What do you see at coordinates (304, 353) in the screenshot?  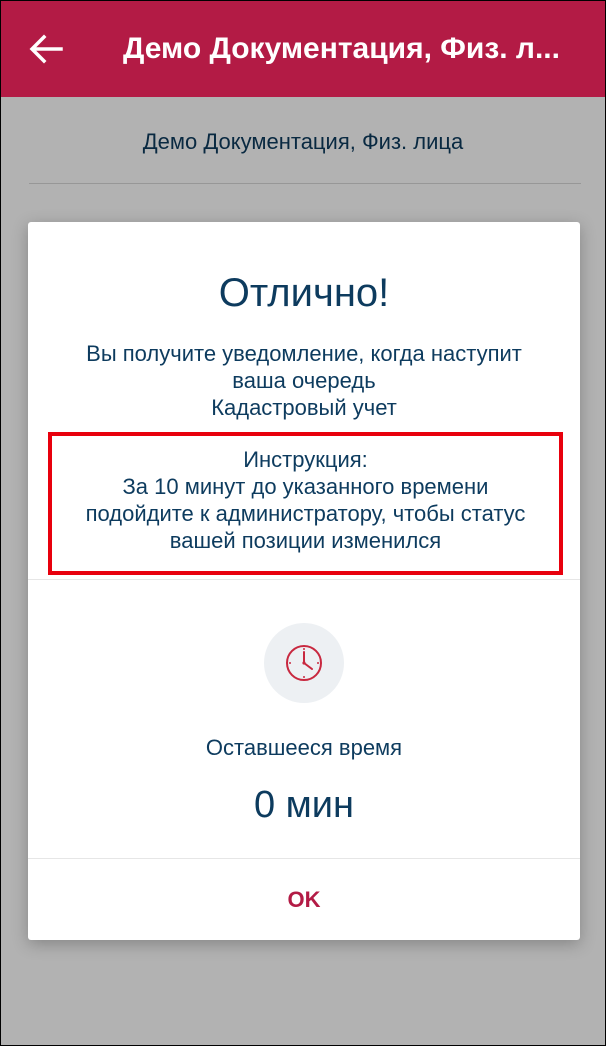 I see `message-line-1: Вы получите уведомление, когда наступит` at bounding box center [304, 353].